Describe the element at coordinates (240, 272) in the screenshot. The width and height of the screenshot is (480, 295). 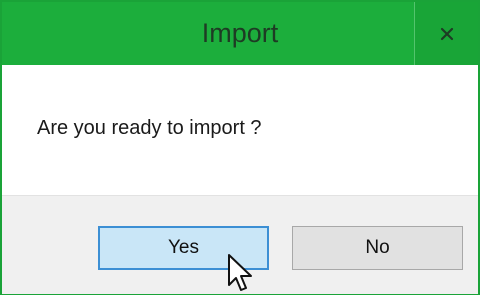
I see `mouse-pointer-icon` at that location.